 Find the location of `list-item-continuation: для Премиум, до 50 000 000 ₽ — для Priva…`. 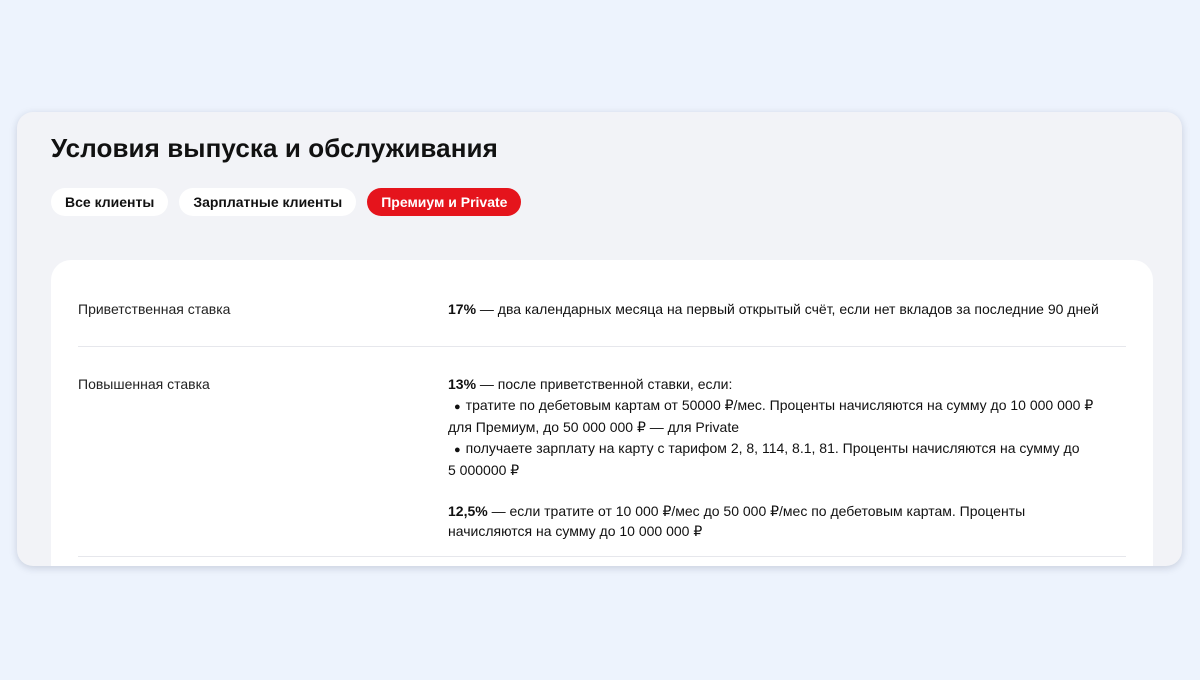

list-item-continuation: для Премиум, до 50 000 000 ₽ — для Priva… is located at coordinates (594, 427).